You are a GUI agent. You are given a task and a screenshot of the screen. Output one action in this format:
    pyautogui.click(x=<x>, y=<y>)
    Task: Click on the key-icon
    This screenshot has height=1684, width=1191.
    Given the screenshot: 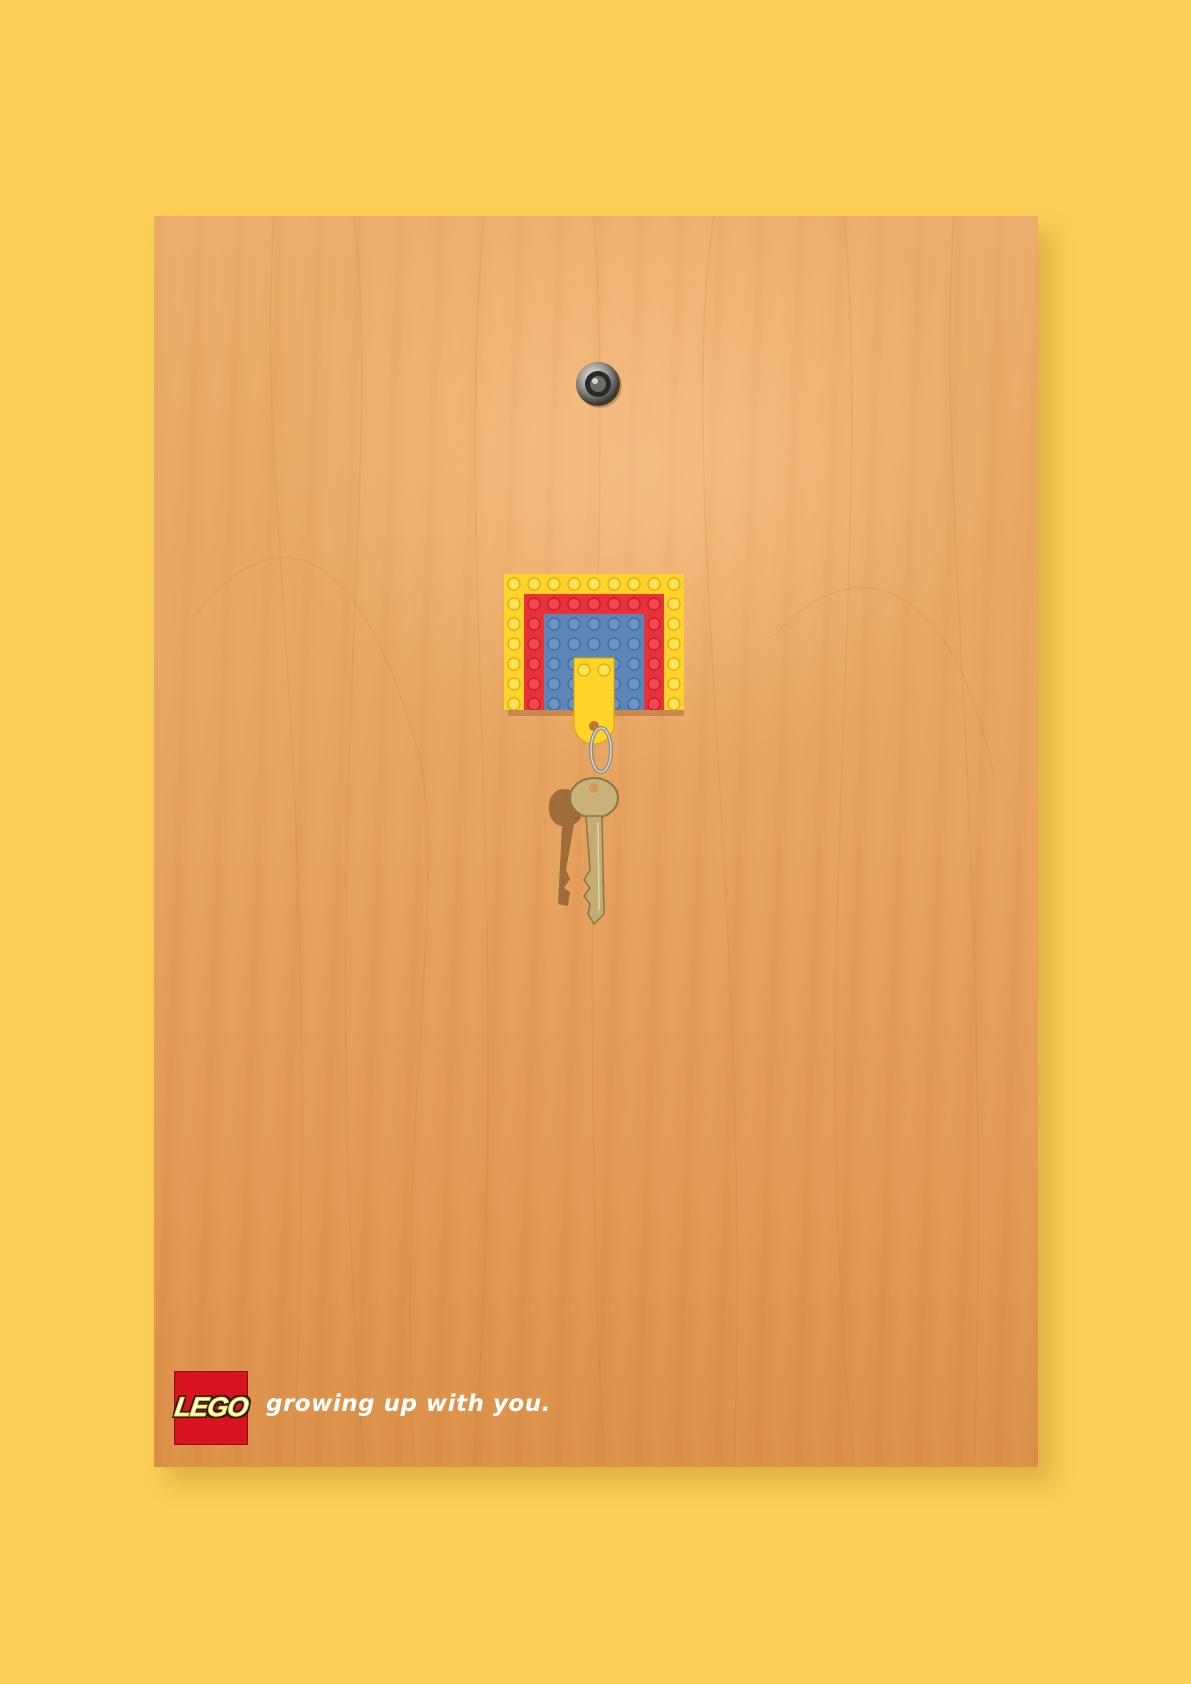 What is the action you would take?
    pyautogui.click(x=583, y=826)
    